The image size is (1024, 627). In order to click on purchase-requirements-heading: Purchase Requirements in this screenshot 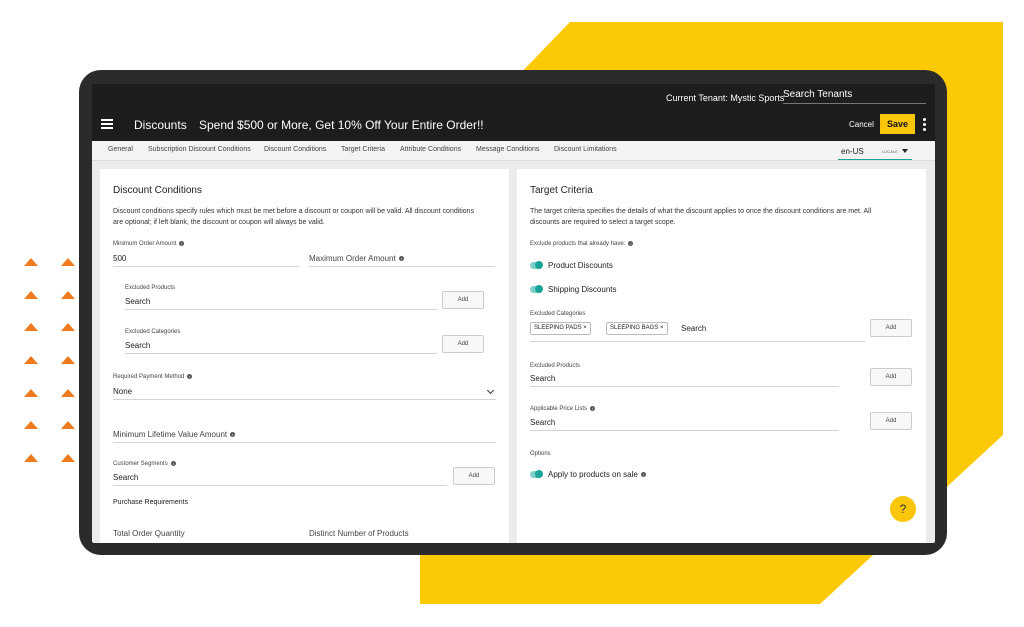, I will do `click(151, 502)`.